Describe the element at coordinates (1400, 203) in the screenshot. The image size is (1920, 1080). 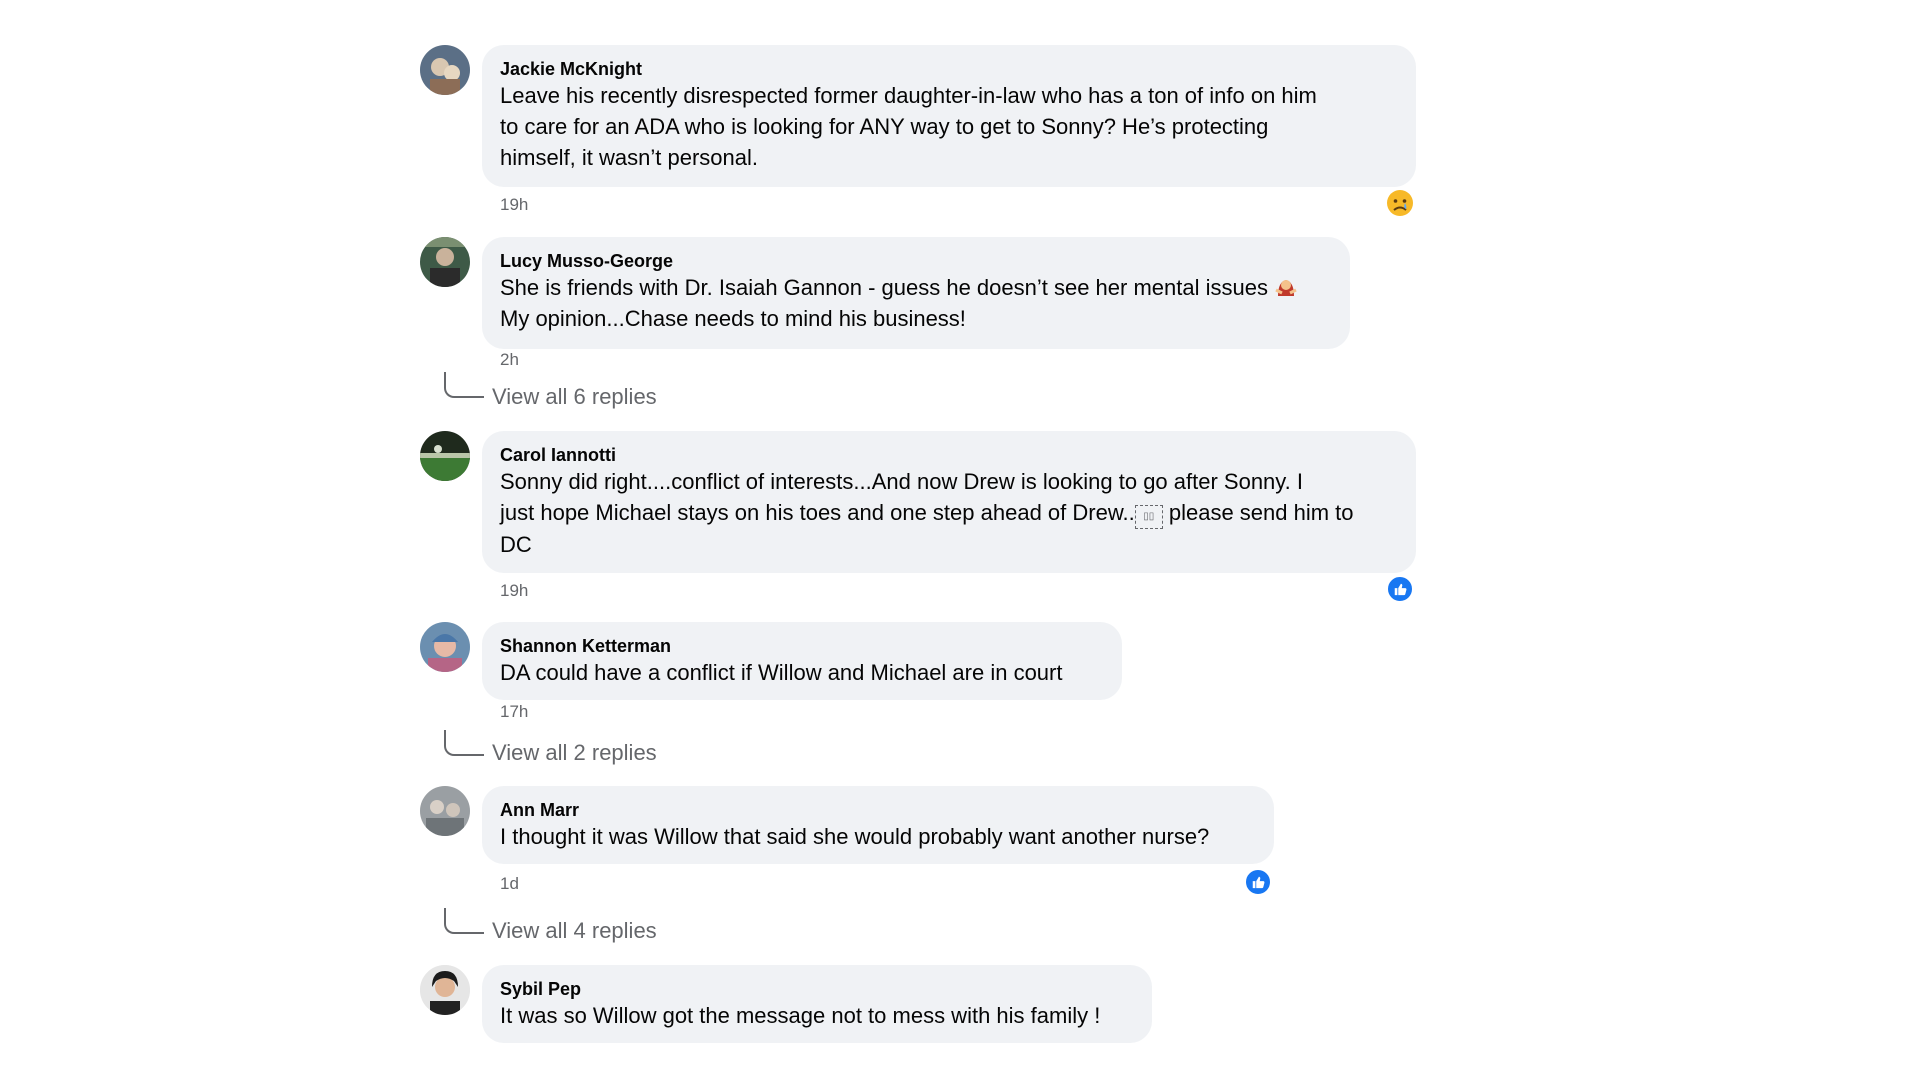
I see `sad-reaction-icon` at that location.